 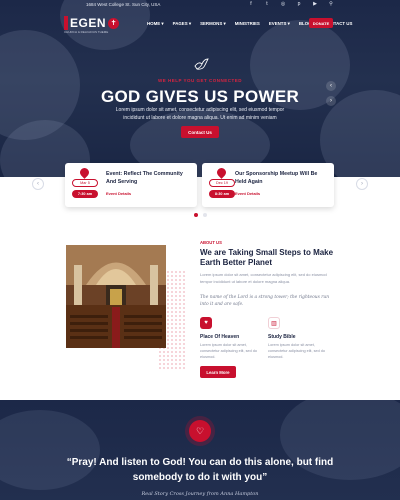 What do you see at coordinates (291, 4) in the screenshot?
I see `social-links: f t ◎ p ▶ ⚲` at bounding box center [291, 4].